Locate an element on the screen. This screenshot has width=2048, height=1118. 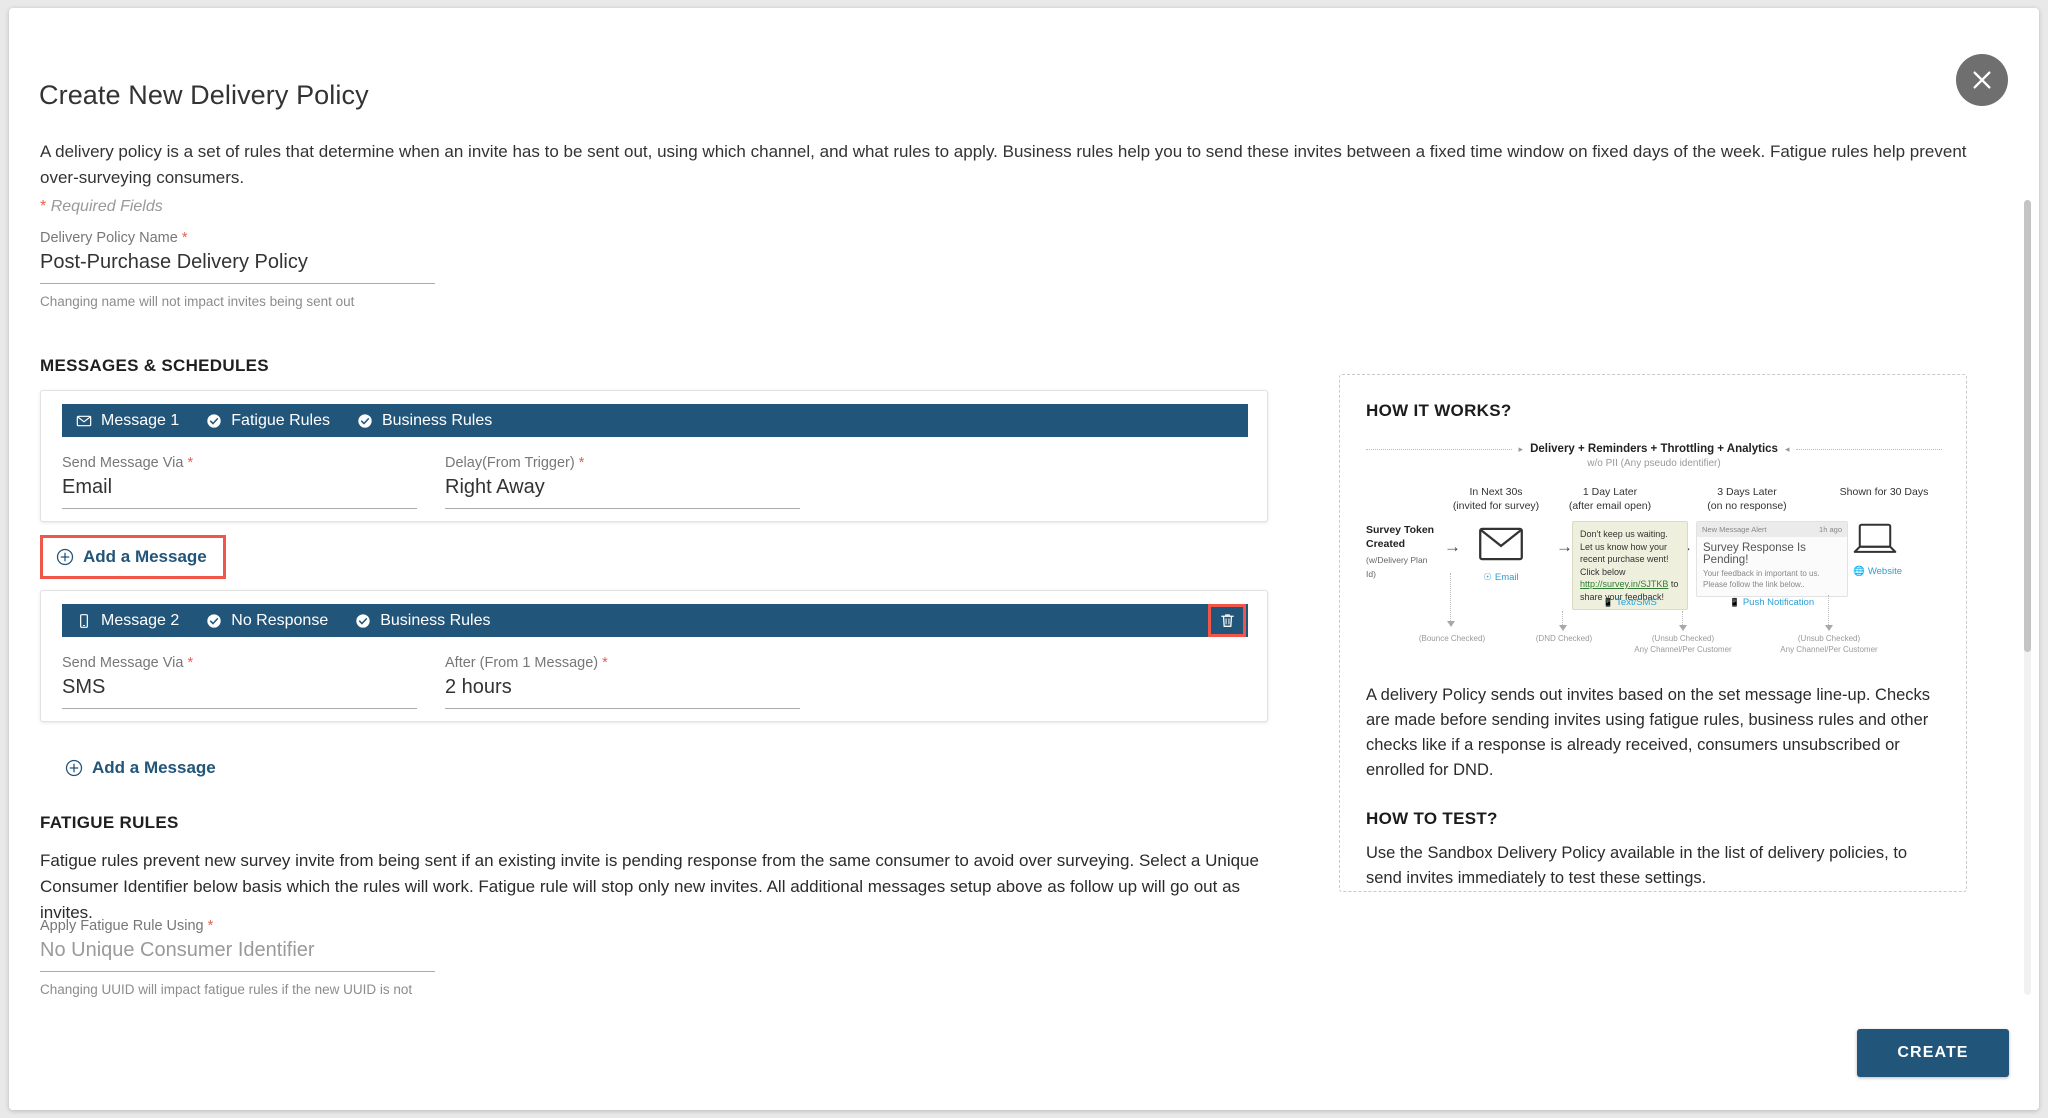
message-2-after-field: After (From 1 Message) * 2 hours is located at coordinates (622, 682).